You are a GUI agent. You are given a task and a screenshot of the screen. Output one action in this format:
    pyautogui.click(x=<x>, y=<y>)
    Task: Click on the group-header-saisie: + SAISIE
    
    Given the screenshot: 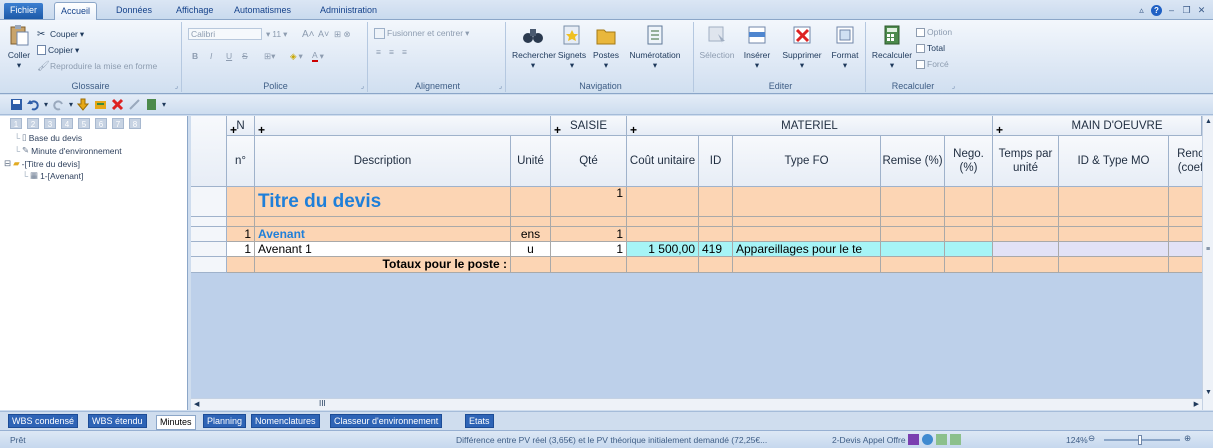 What is the action you would take?
    pyautogui.click(x=589, y=126)
    